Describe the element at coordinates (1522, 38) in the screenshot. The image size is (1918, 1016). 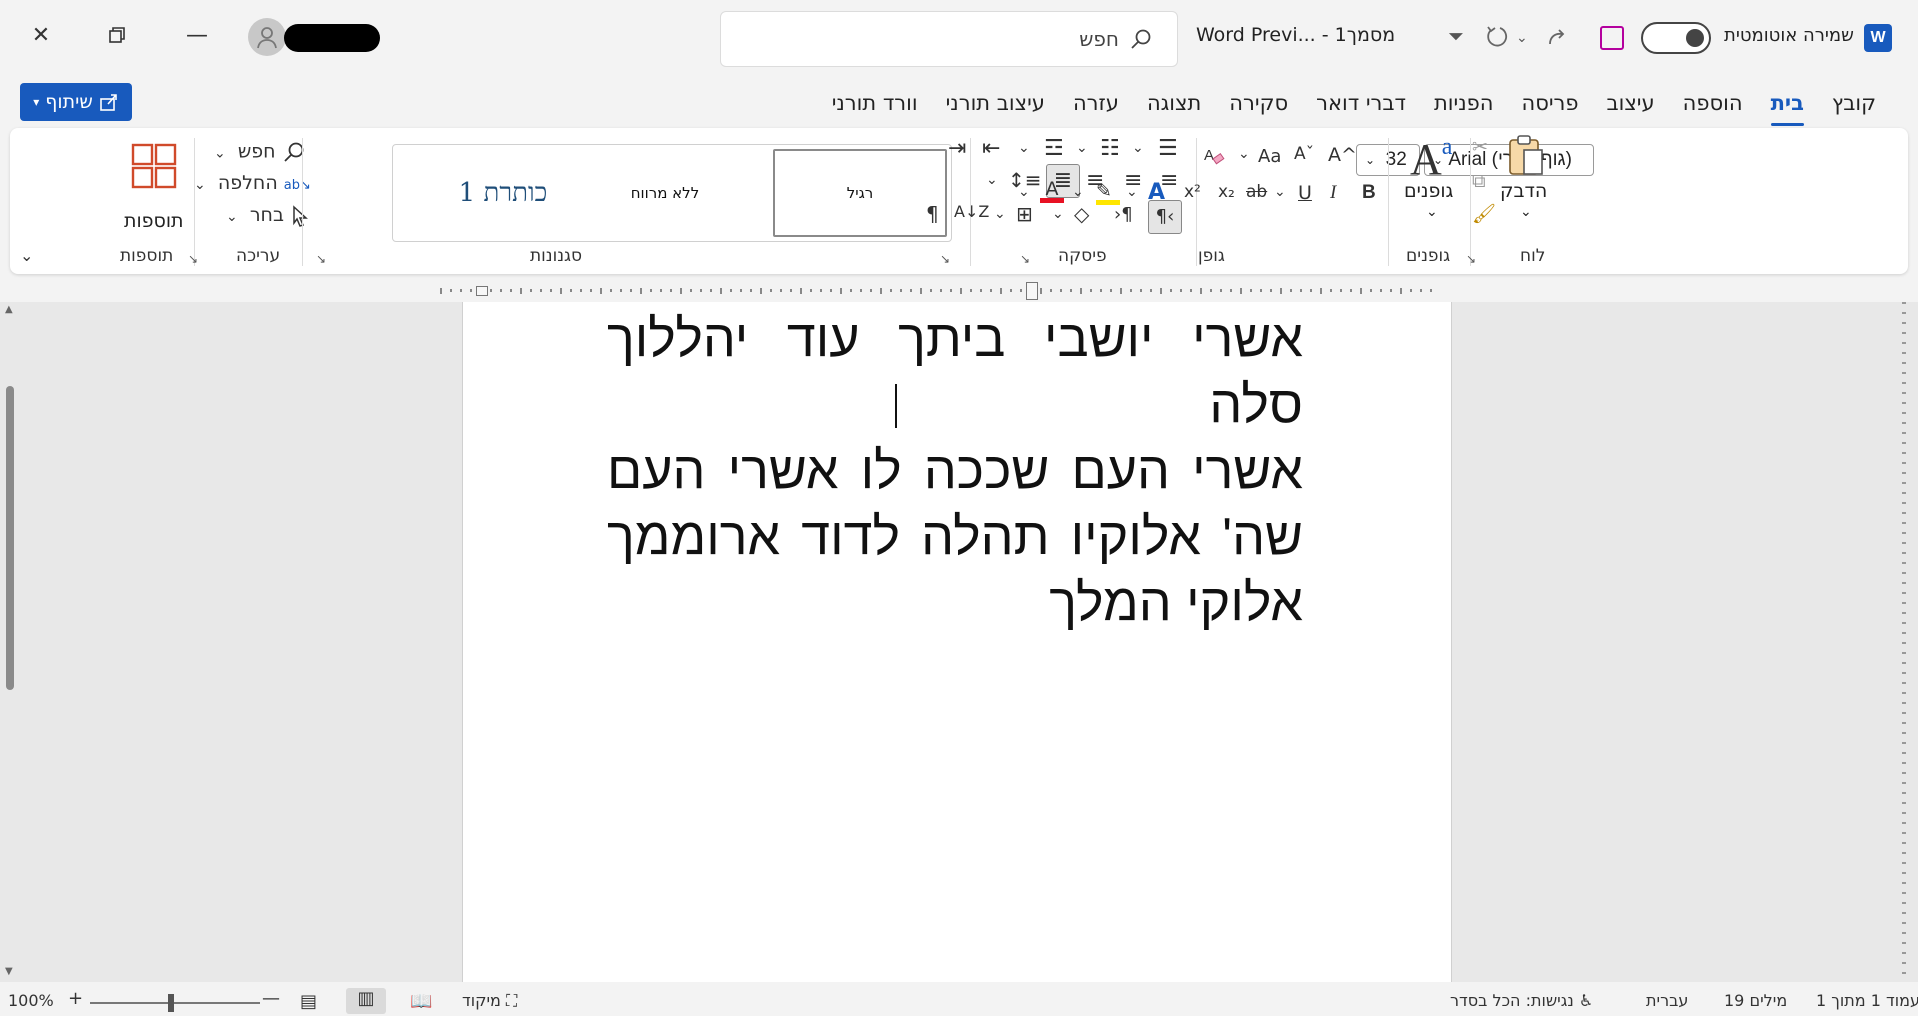
I see `undo-dropdown: ⌄` at that location.